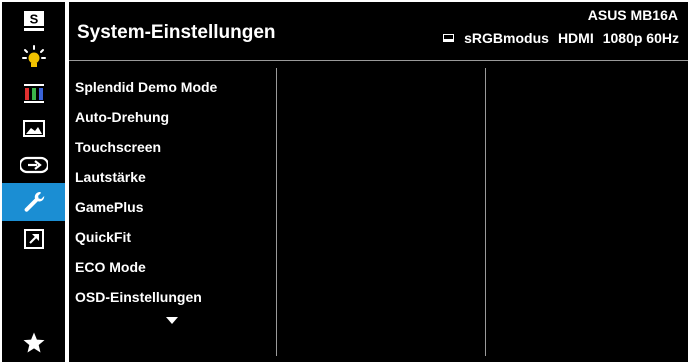  What do you see at coordinates (146, 297) in the screenshot?
I see `menu-item-osd-settings: OSD-Einstellungen` at bounding box center [146, 297].